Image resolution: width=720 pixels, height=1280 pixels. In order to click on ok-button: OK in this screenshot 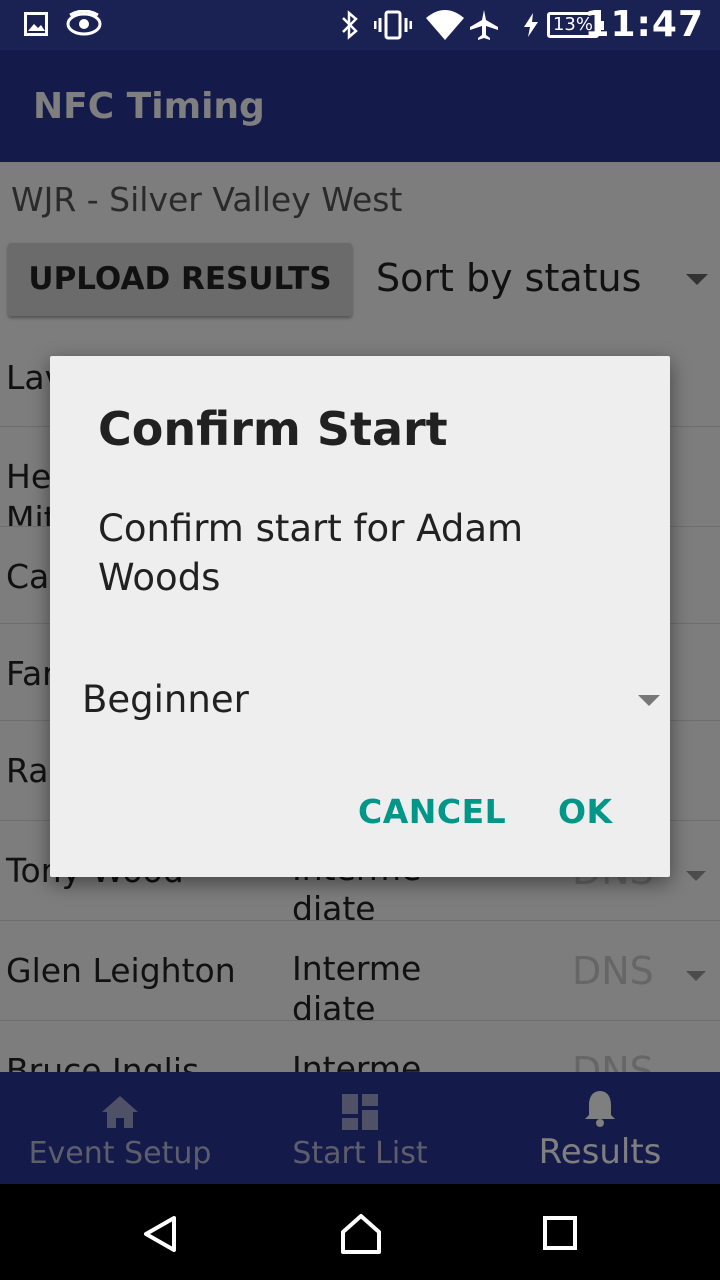, I will do `click(585, 811)`.